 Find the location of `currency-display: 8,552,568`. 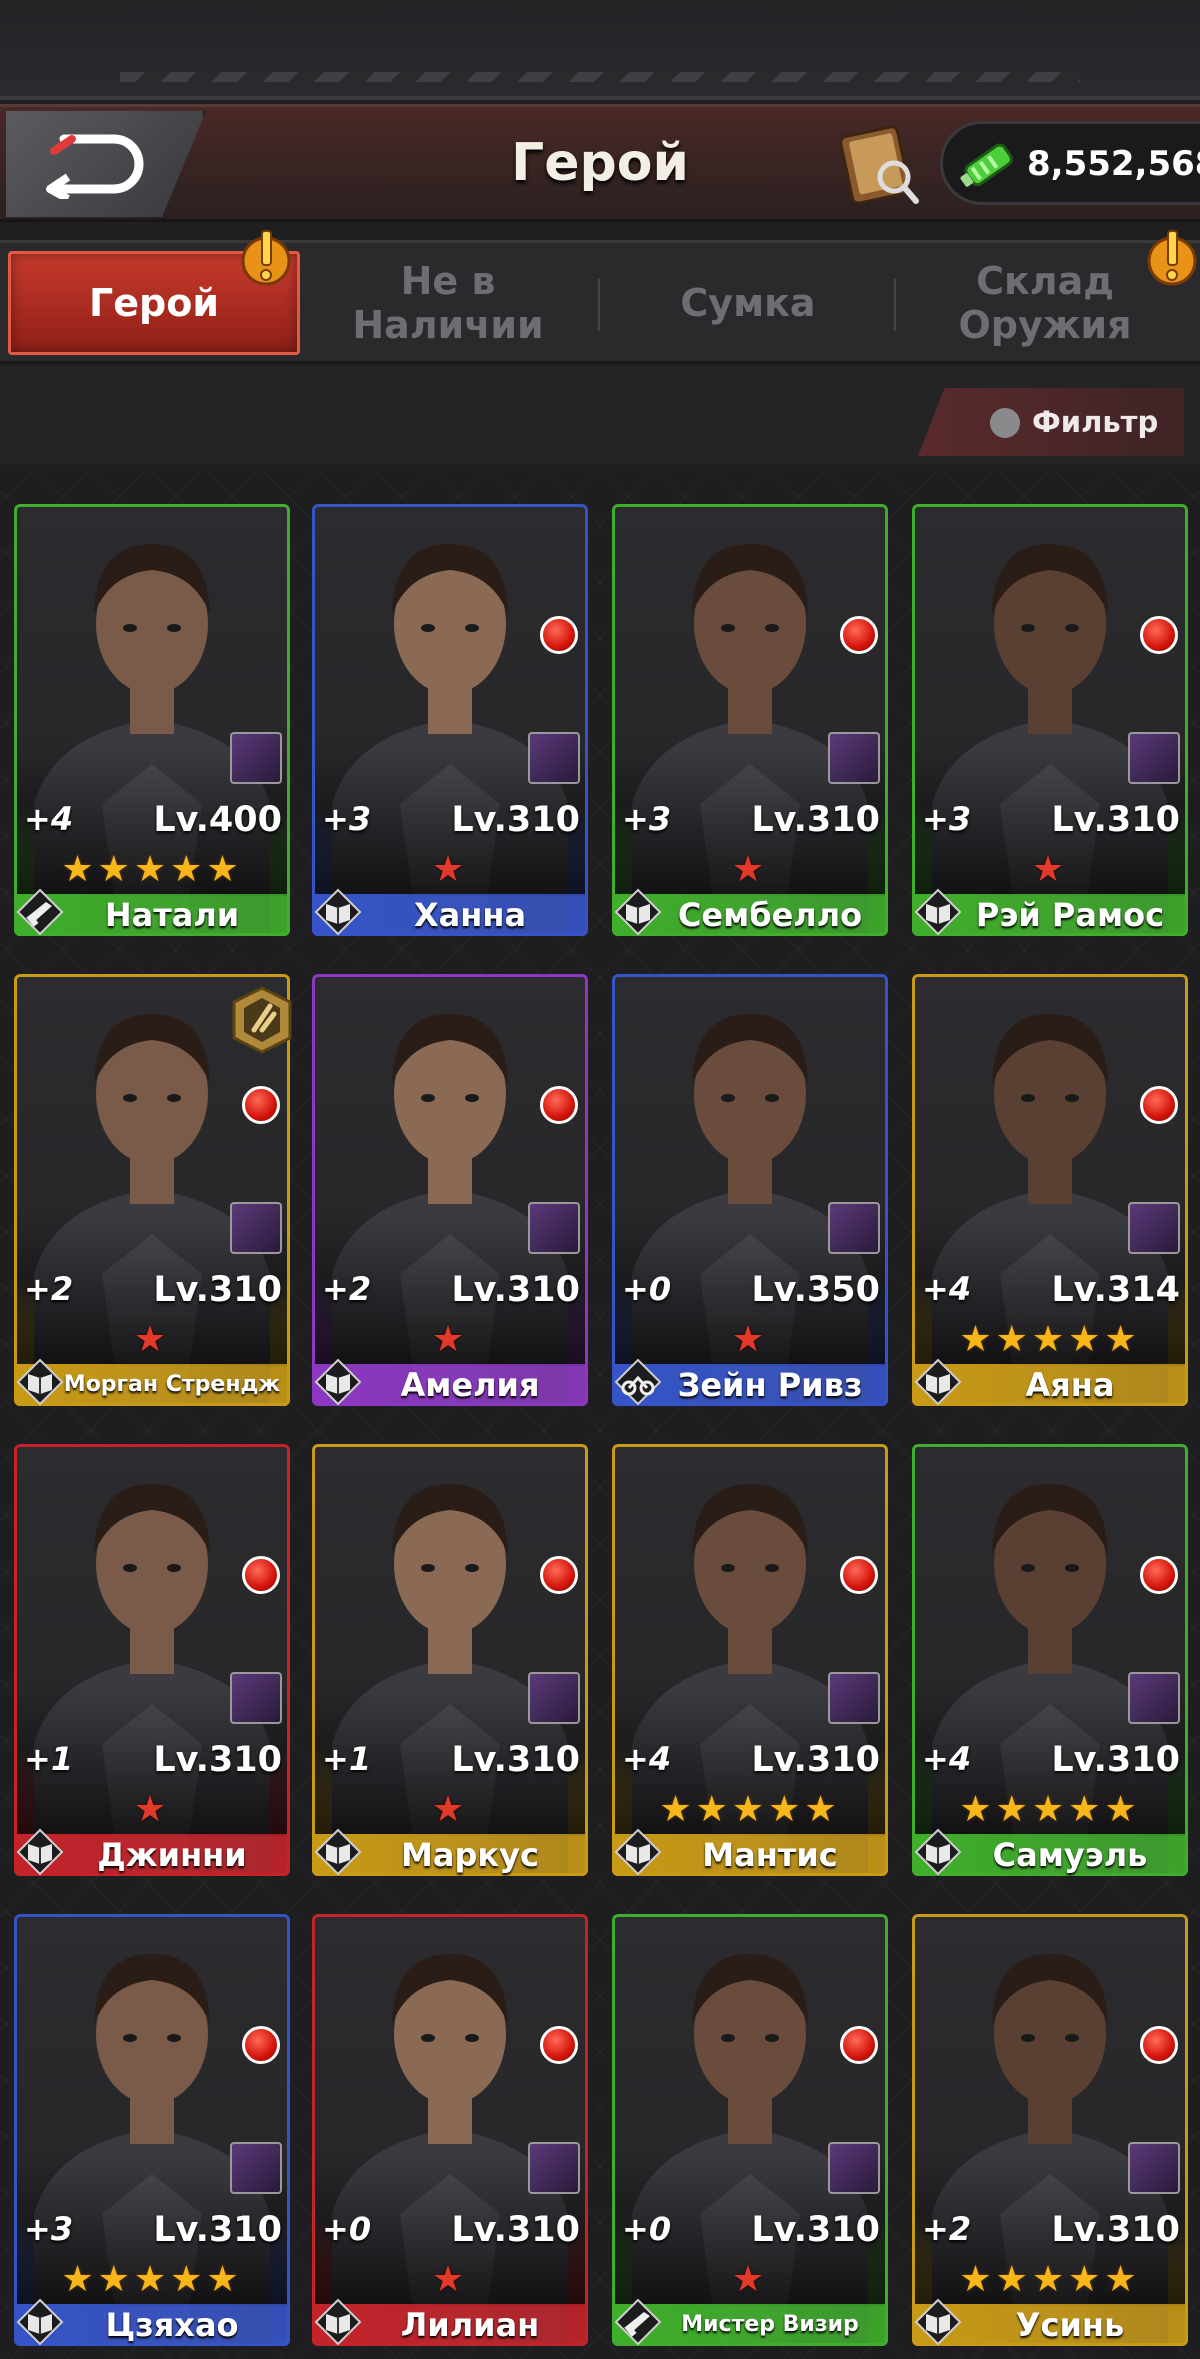

currency-display: 8,552,568 is located at coordinates (1070, 163).